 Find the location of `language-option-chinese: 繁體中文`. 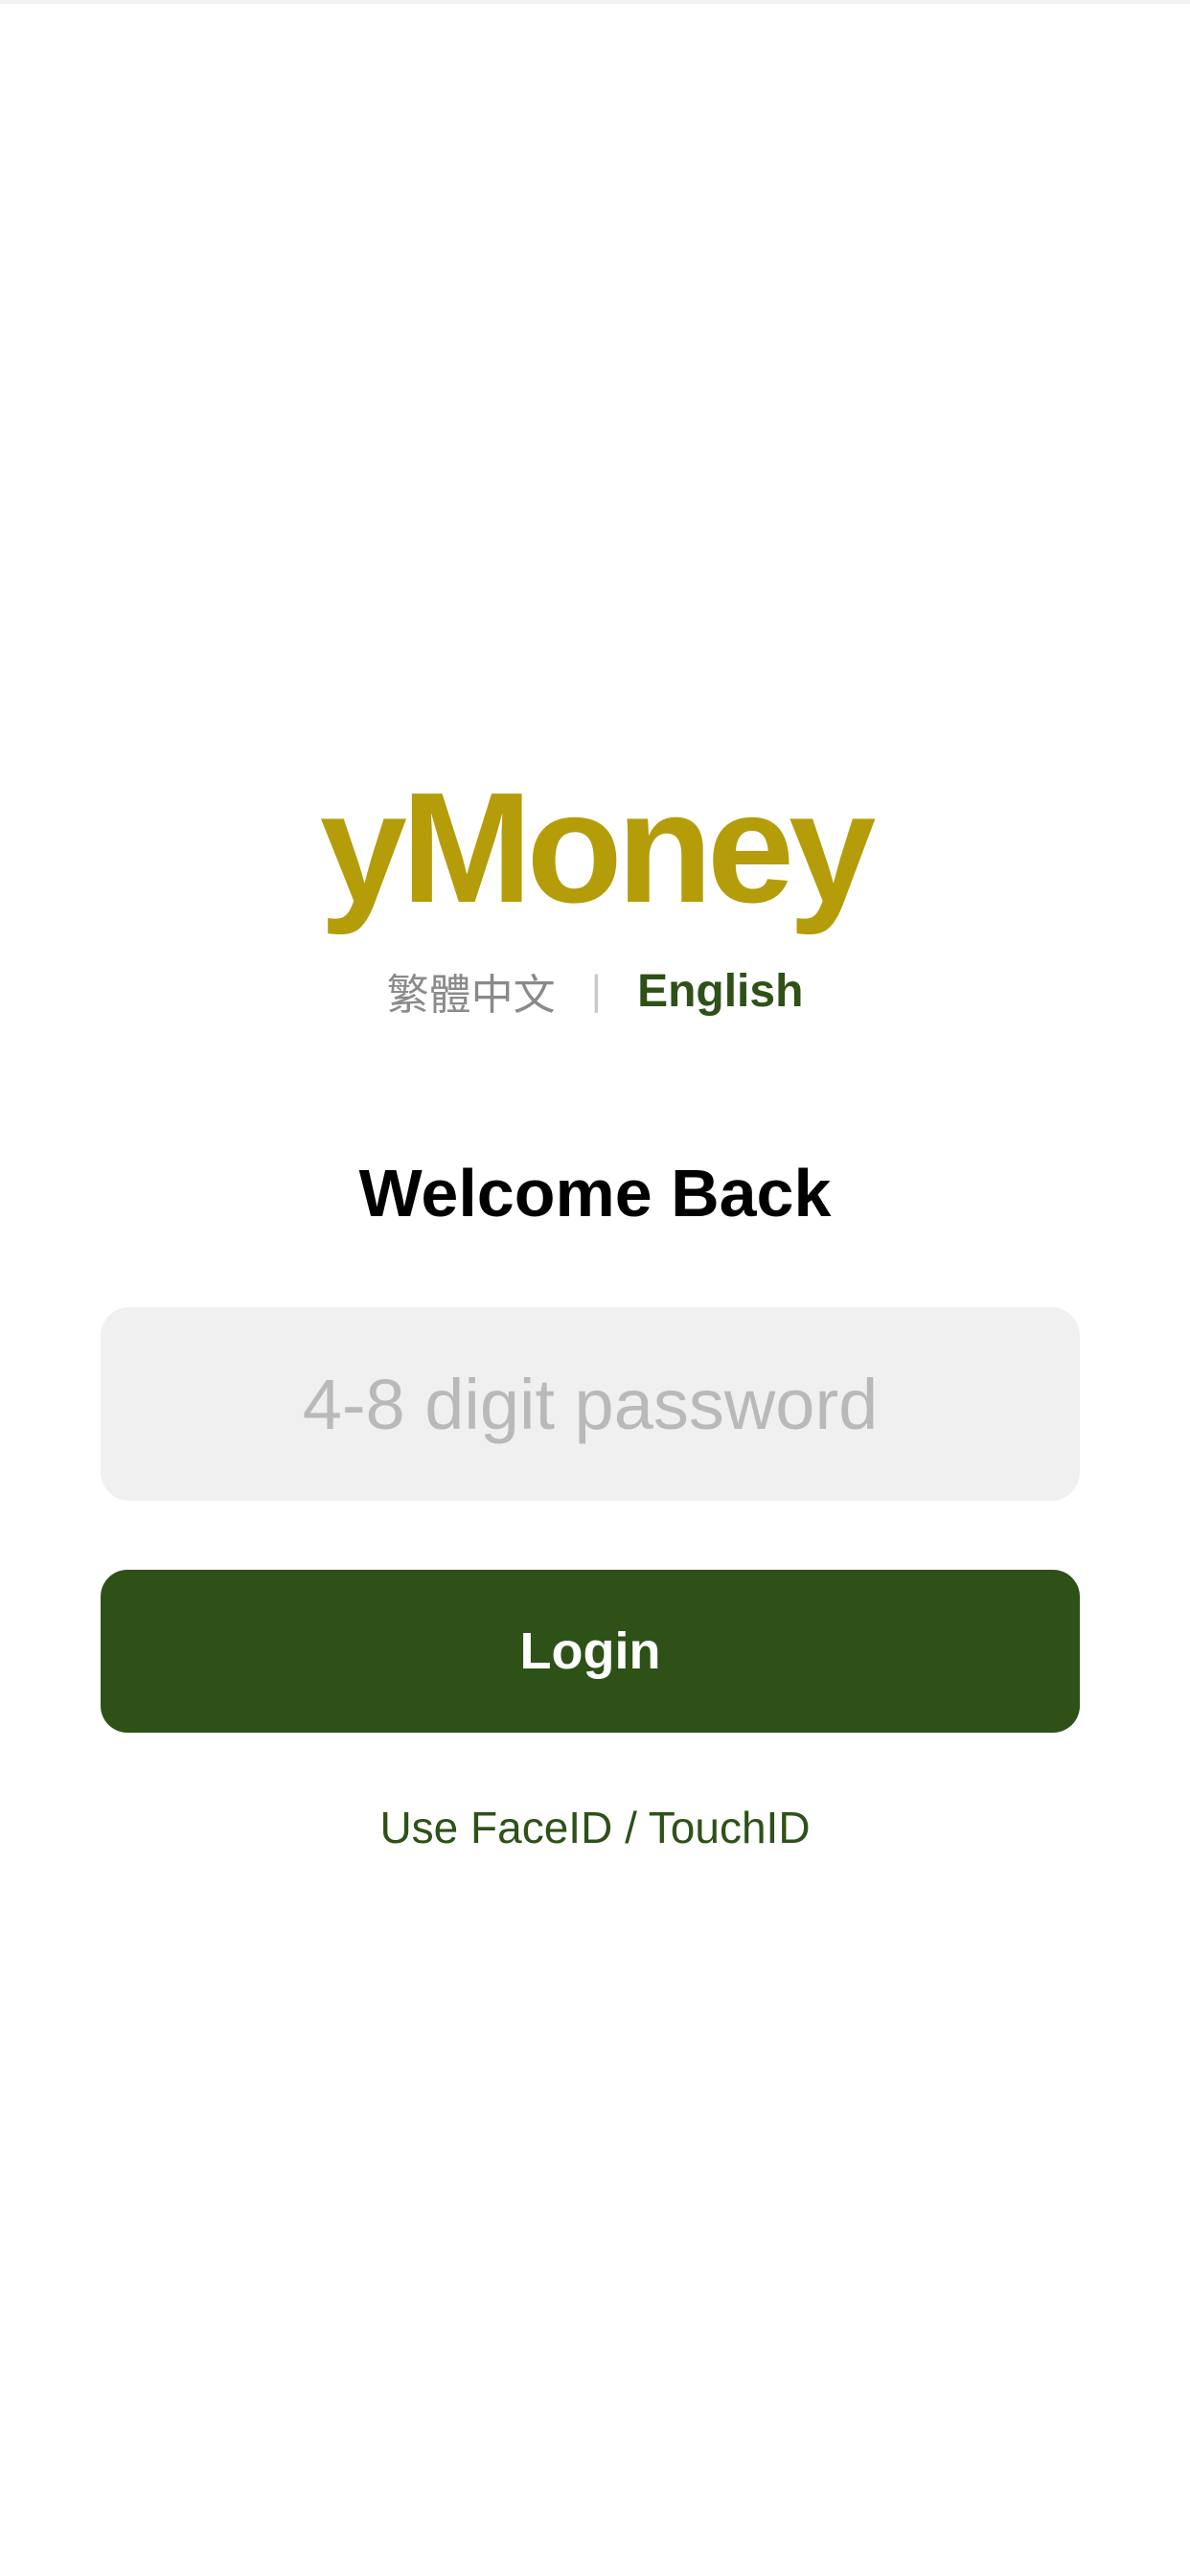

language-option-chinese: 繁體中文 is located at coordinates (472, 991).